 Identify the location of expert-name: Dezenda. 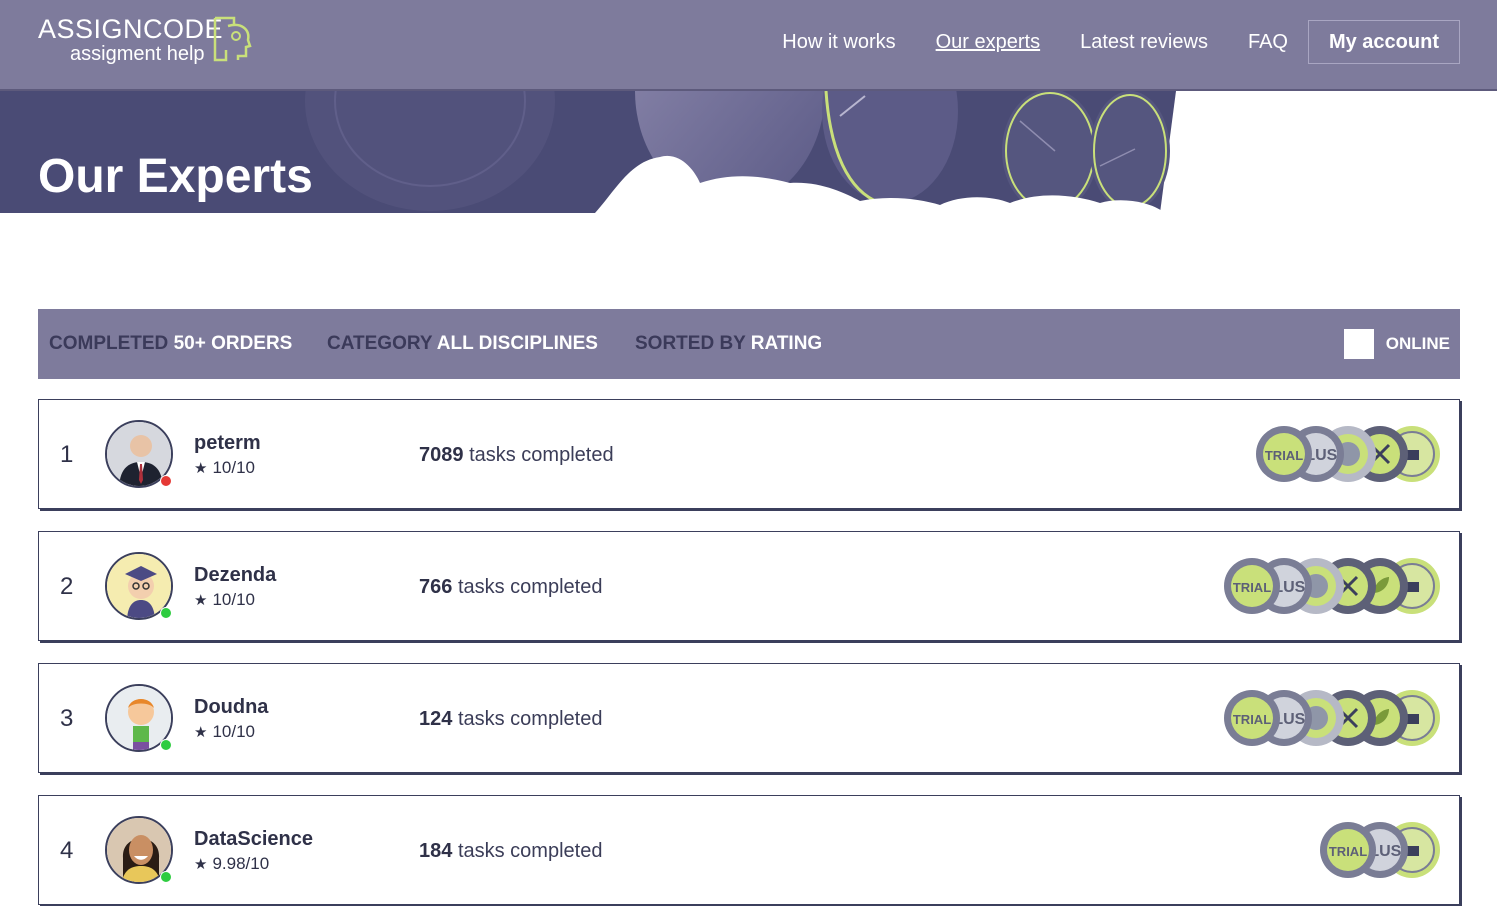
(235, 575).